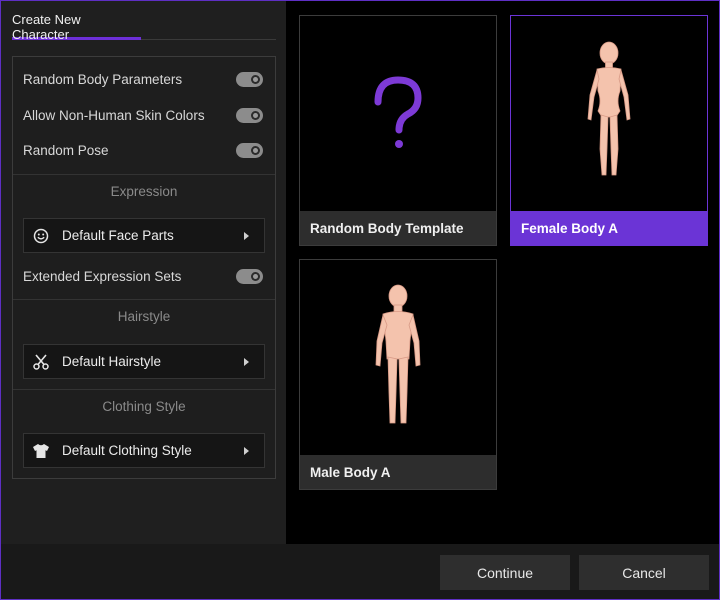 This screenshot has width=720, height=600. What do you see at coordinates (144, 150) in the screenshot?
I see `toggle-row-random-pose: Random Pose` at bounding box center [144, 150].